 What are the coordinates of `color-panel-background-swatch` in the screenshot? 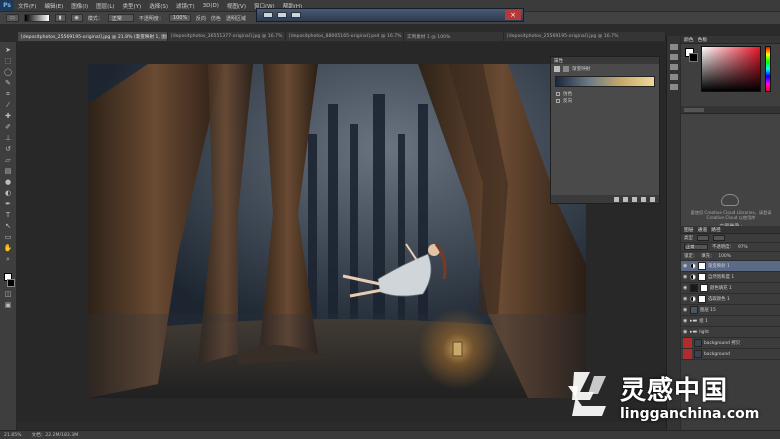 It's located at (693, 57).